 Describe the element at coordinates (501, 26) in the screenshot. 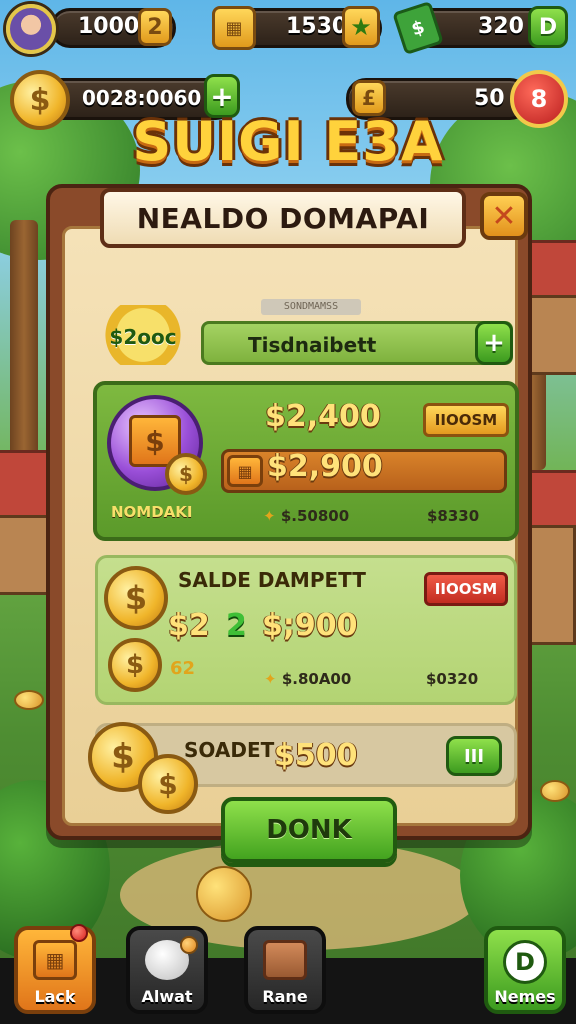

I see `hud-stat-3-value: 320` at that location.